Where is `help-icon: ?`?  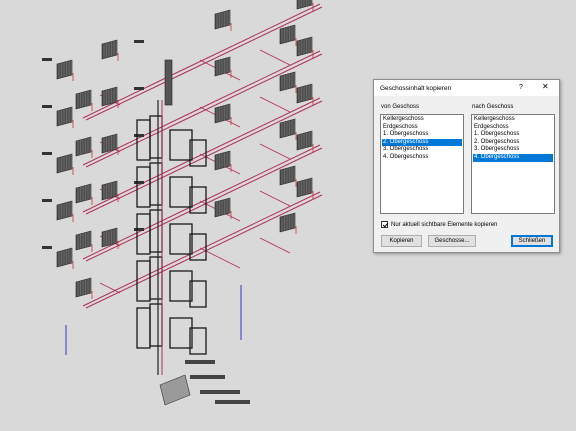 help-icon: ? is located at coordinates (521, 87).